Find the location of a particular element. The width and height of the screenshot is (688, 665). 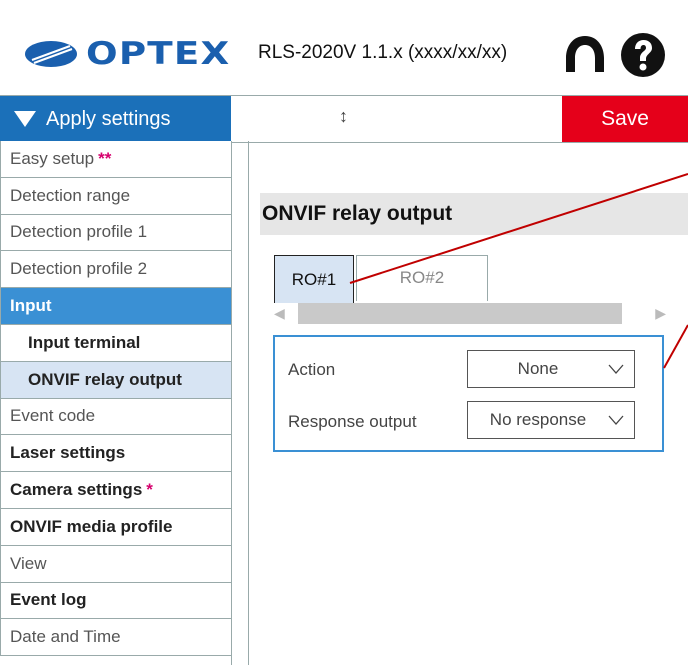

apply-settings-button: Apply settings is located at coordinates (115, 119).